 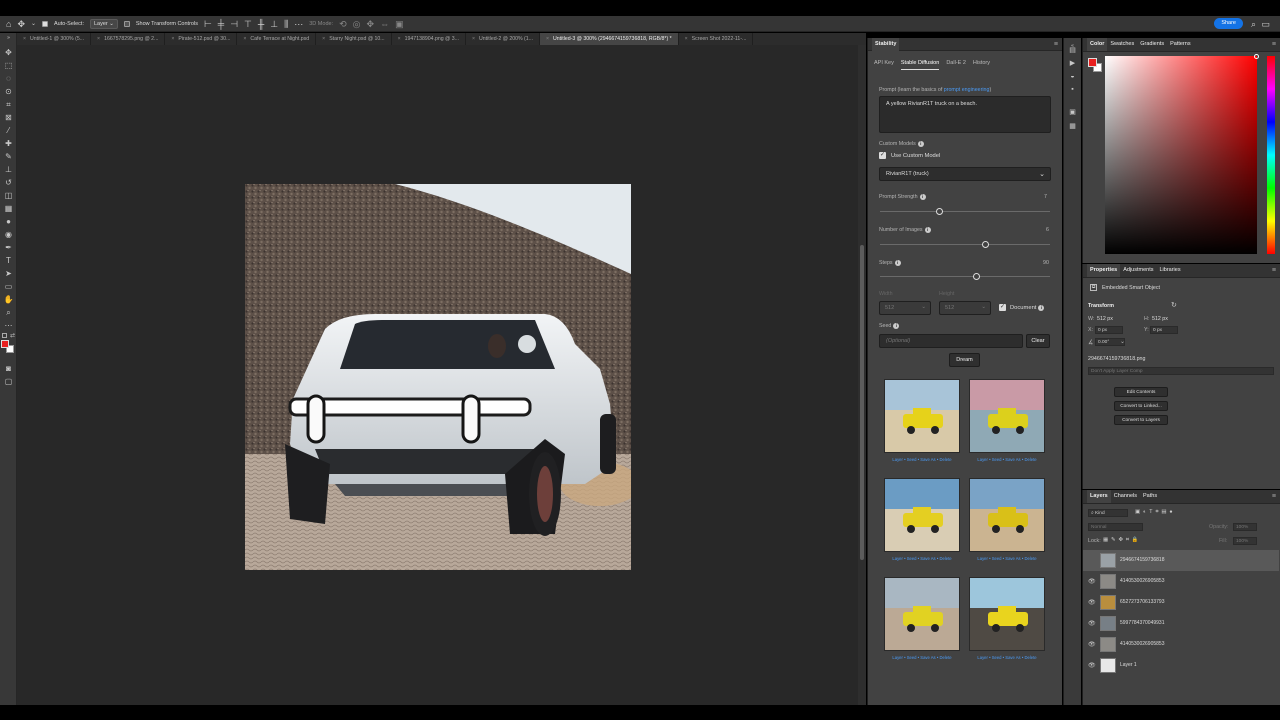 I want to click on hand-tool-icon: ✋, so click(x=8, y=299).